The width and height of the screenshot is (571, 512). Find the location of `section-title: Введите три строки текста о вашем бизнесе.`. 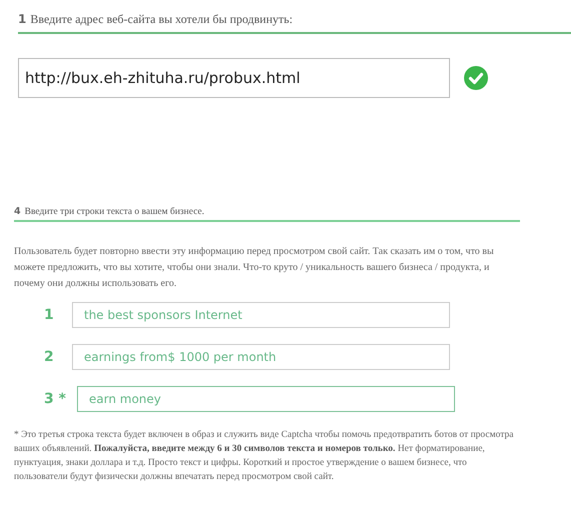

section-title: Введите три строки текста о вашем бизнесе. is located at coordinates (114, 212).